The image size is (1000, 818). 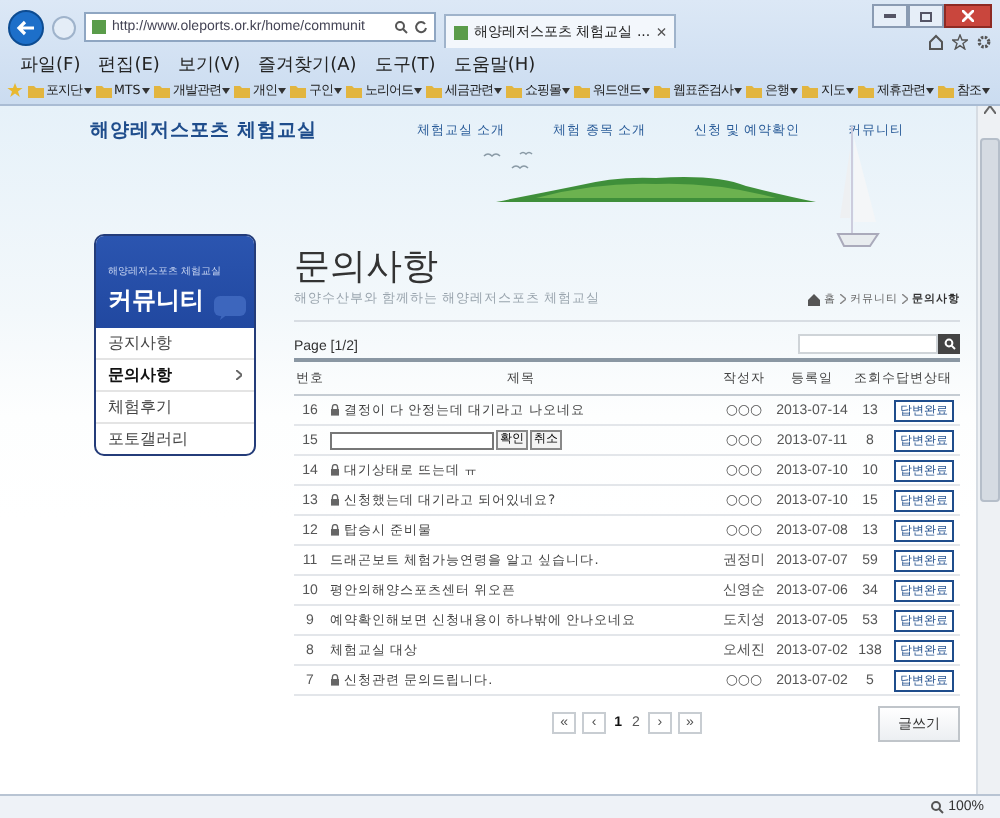 What do you see at coordinates (175, 344) in the screenshot?
I see `sidebar-item: 공지사항` at bounding box center [175, 344].